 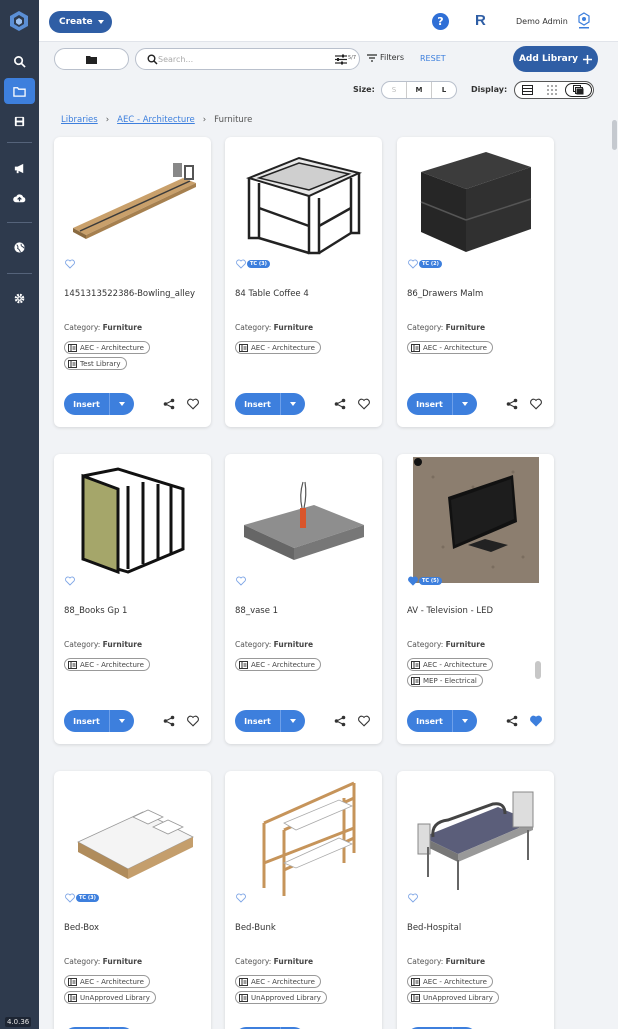 What do you see at coordinates (341, 59) in the screenshot?
I see `tune-icon` at bounding box center [341, 59].